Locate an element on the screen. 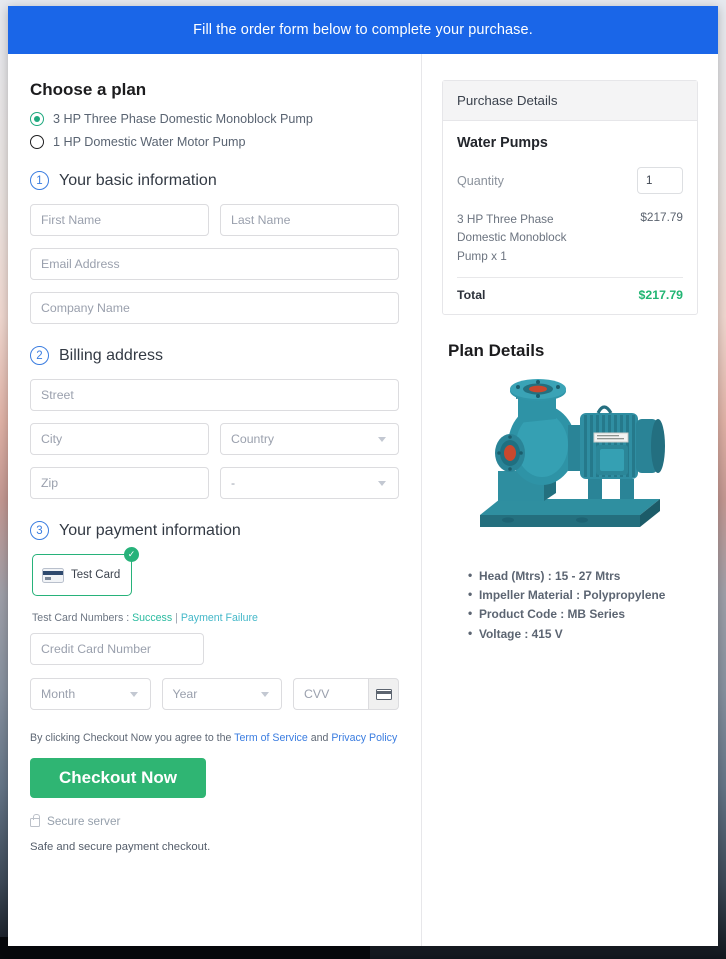  plan-option-1-label: 3 HP Three Phase Domestic Monoblock Pump is located at coordinates (183, 119).